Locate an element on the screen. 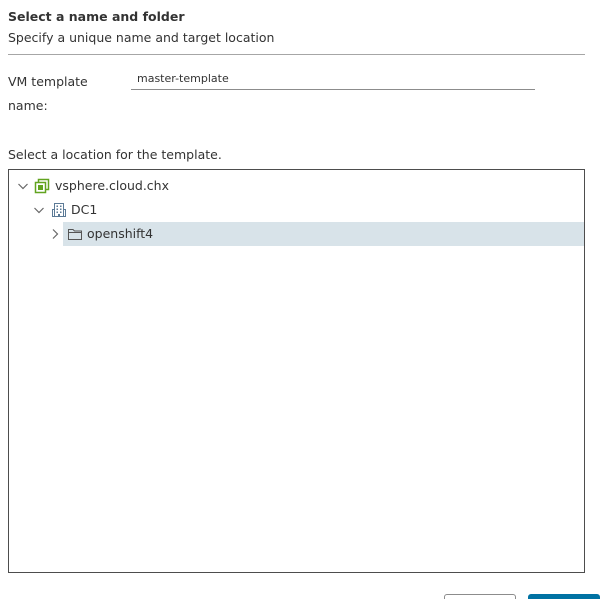  header-divider is located at coordinates (296, 54).